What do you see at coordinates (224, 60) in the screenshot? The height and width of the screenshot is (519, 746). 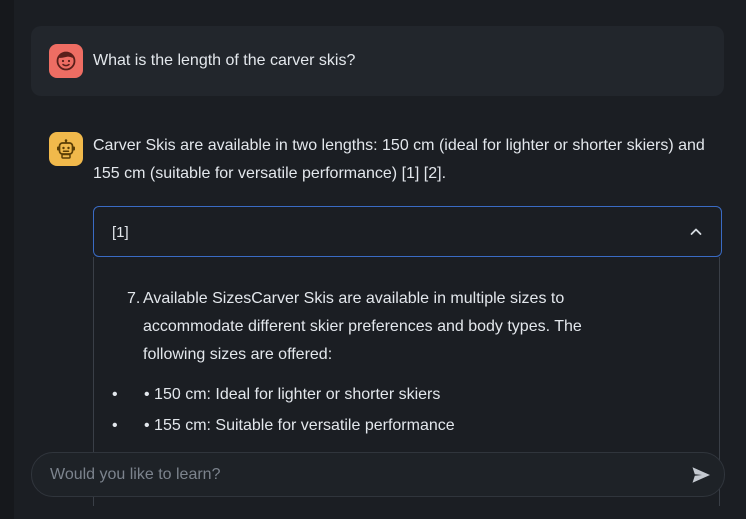 I see `user-message-text: What is the length of the carver skis?` at bounding box center [224, 60].